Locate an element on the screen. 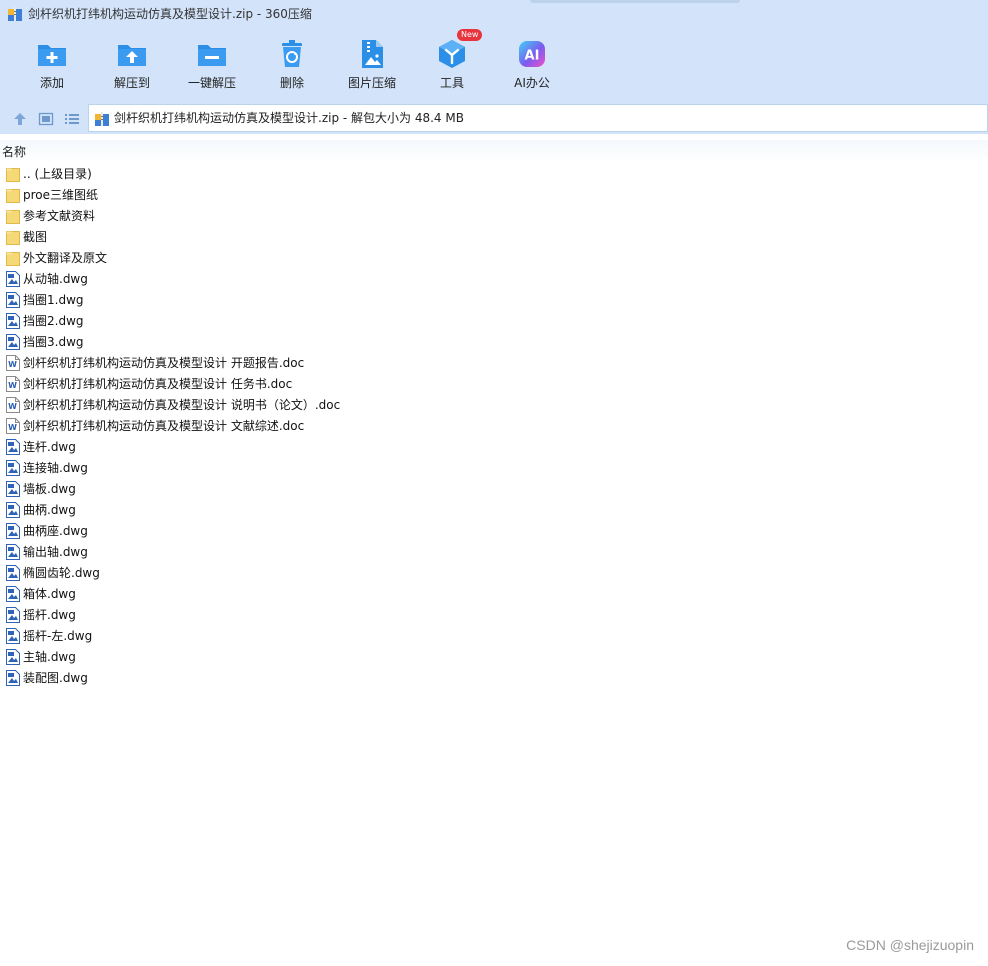 The height and width of the screenshot is (966, 988). file-row: 摇杆-左.dwg is located at coordinates (494, 636).